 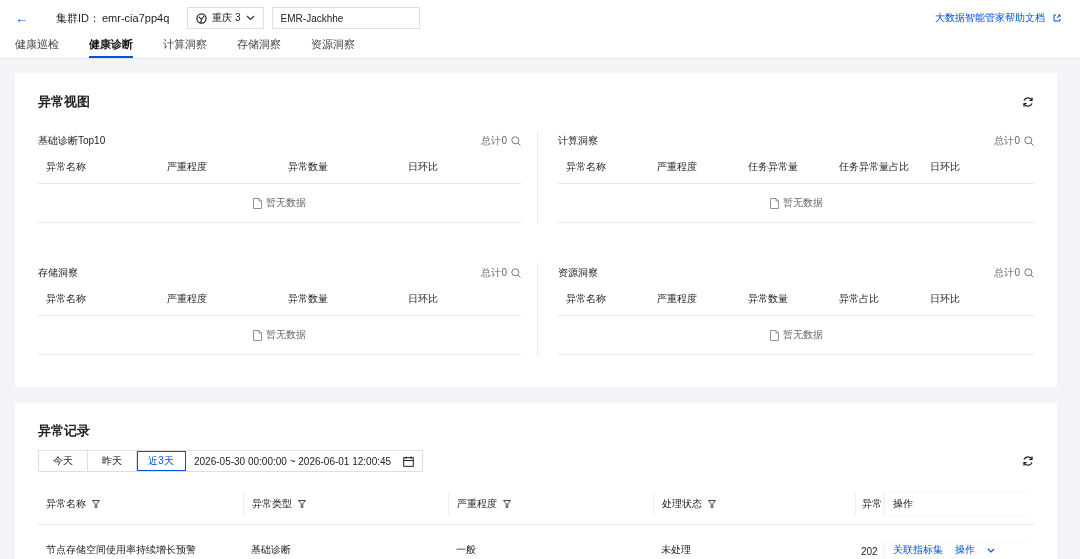 What do you see at coordinates (578, 141) in the screenshot?
I see `panel-title: 计算洞察` at bounding box center [578, 141].